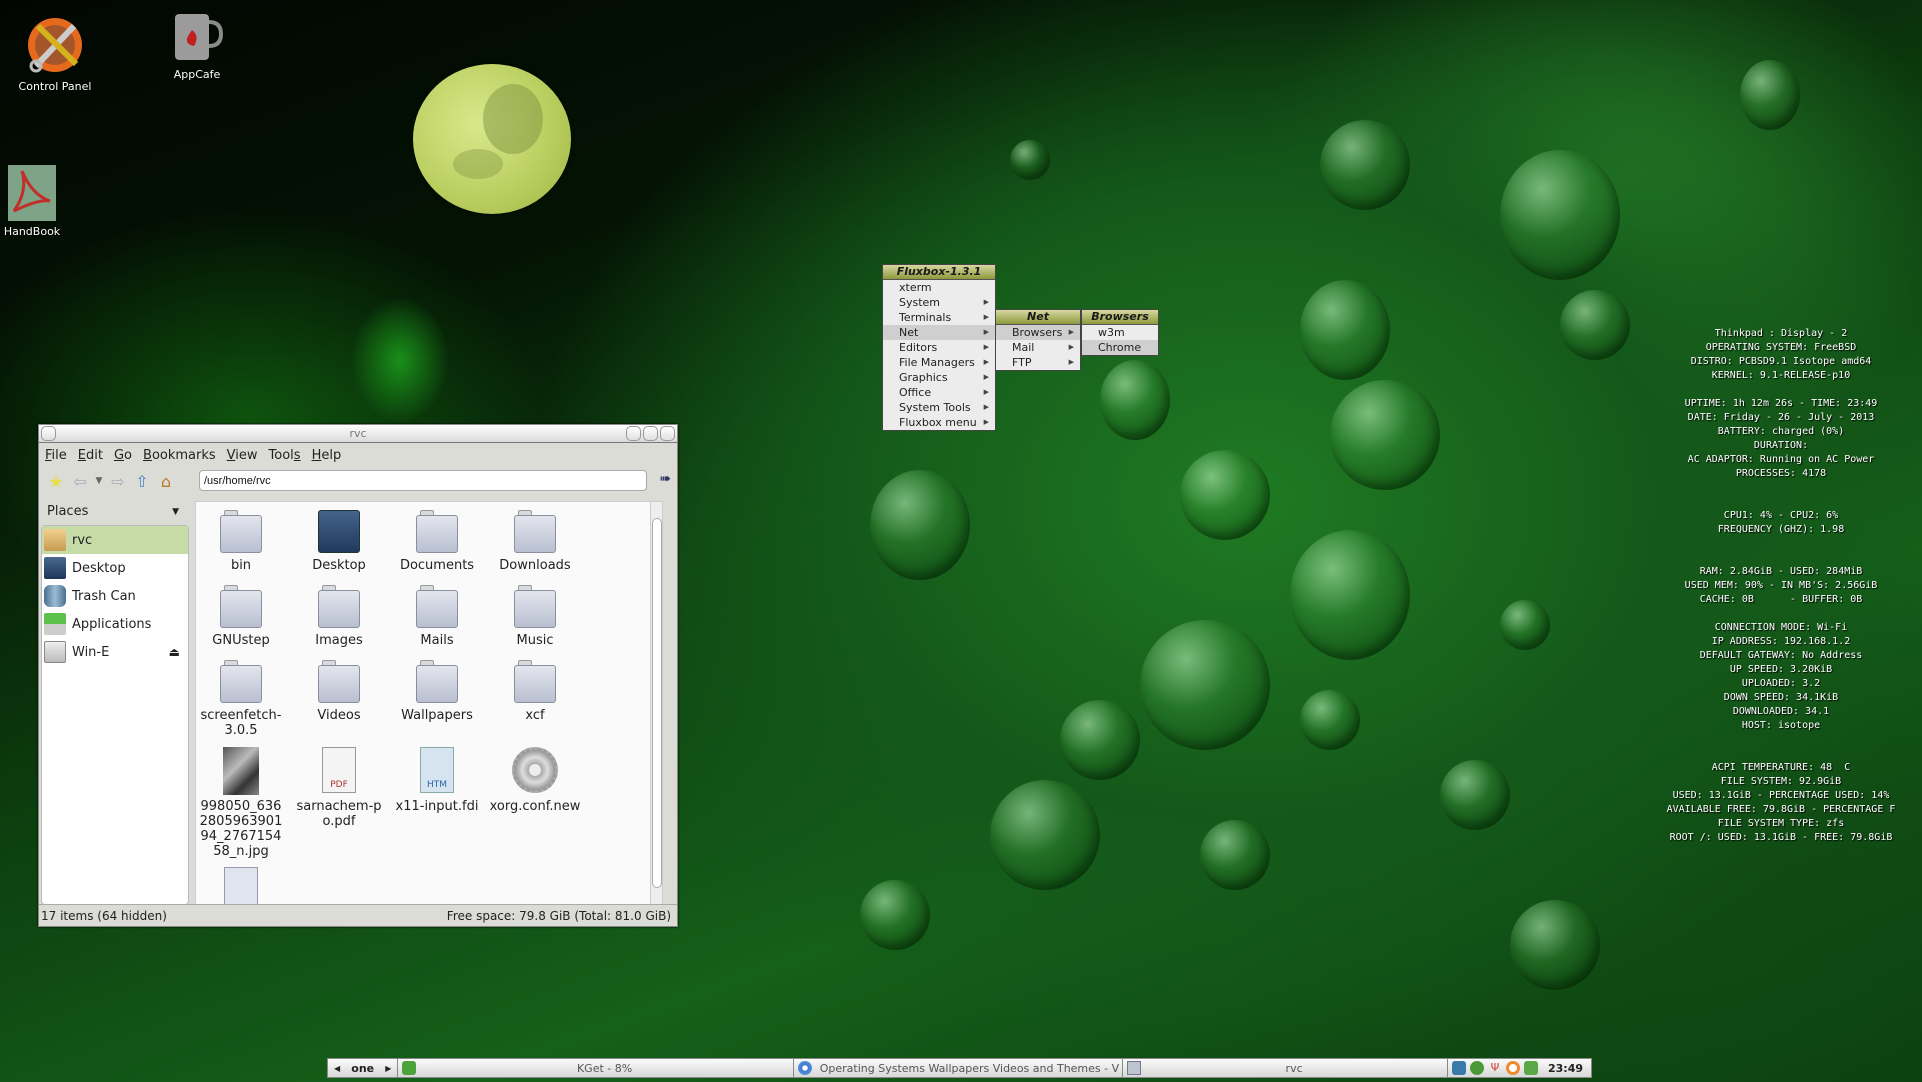 The width and height of the screenshot is (1922, 1082). I want to click on vertical-scrollbar, so click(656, 703).